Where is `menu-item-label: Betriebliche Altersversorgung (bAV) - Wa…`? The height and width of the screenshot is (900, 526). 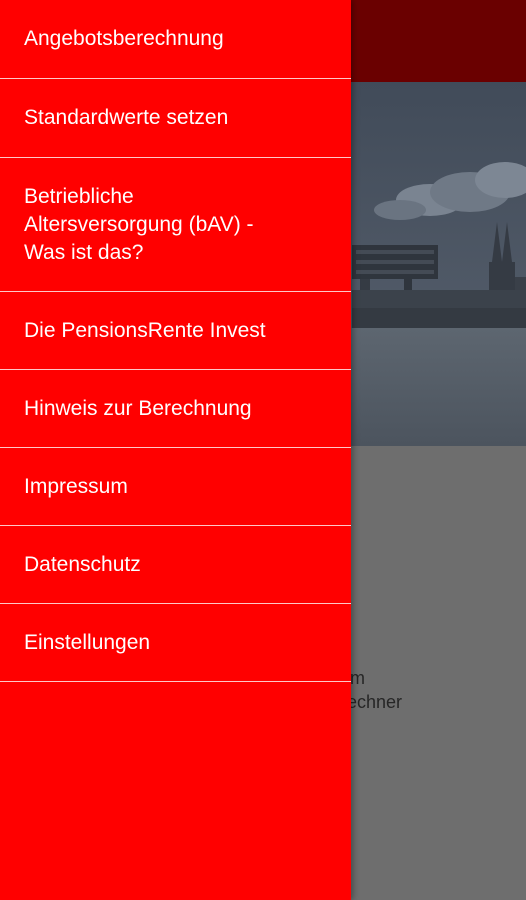 menu-item-label: Betriebliche Altersversorgung (bAV) - Wa… is located at coordinates (139, 224).